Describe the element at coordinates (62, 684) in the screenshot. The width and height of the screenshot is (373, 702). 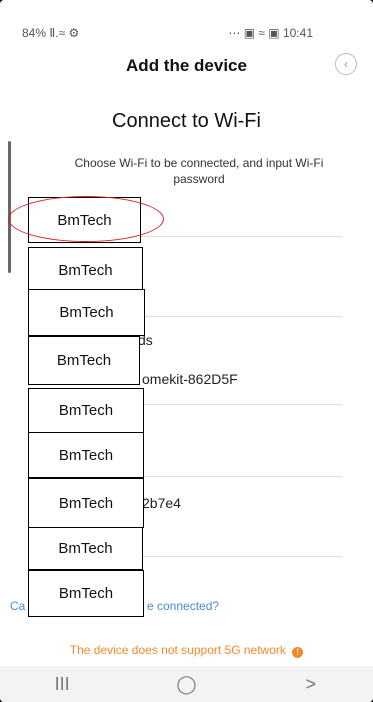
I see `recent-apps-icon: III` at that location.